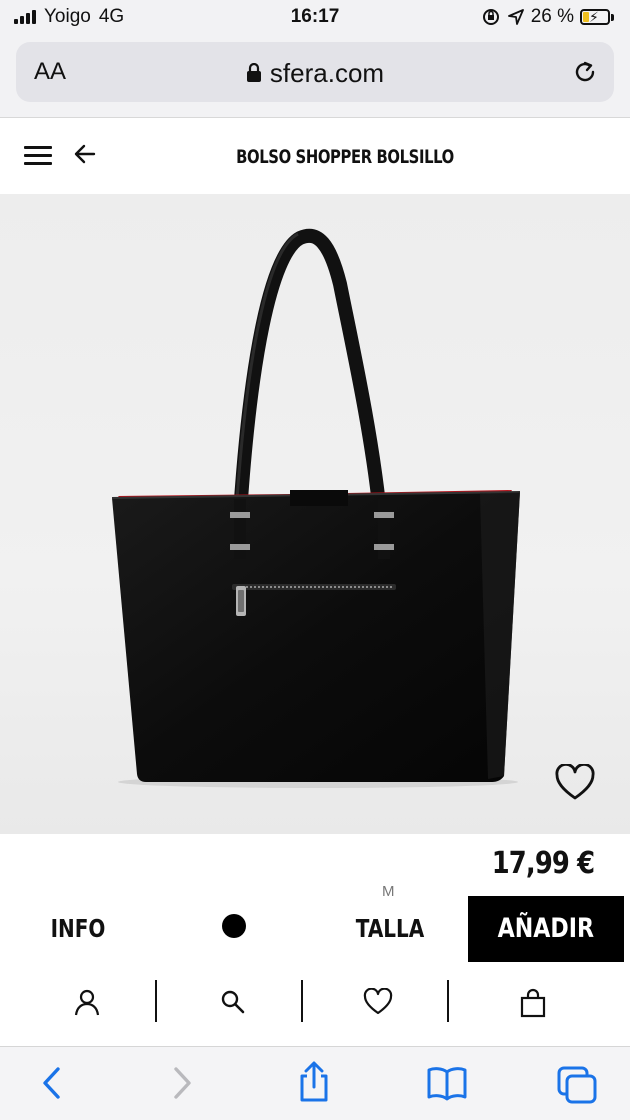 The image size is (630, 1120). What do you see at coordinates (585, 72) in the screenshot?
I see `reload-icon` at bounding box center [585, 72].